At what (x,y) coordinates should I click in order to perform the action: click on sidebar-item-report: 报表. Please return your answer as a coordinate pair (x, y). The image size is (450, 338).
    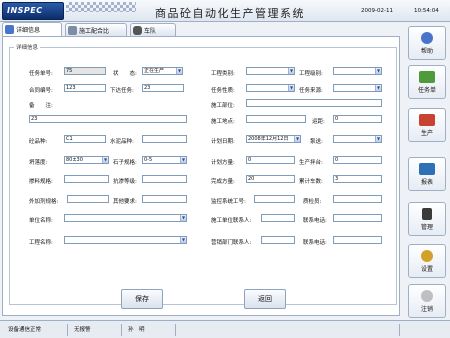
    Looking at the image, I should click on (427, 174).